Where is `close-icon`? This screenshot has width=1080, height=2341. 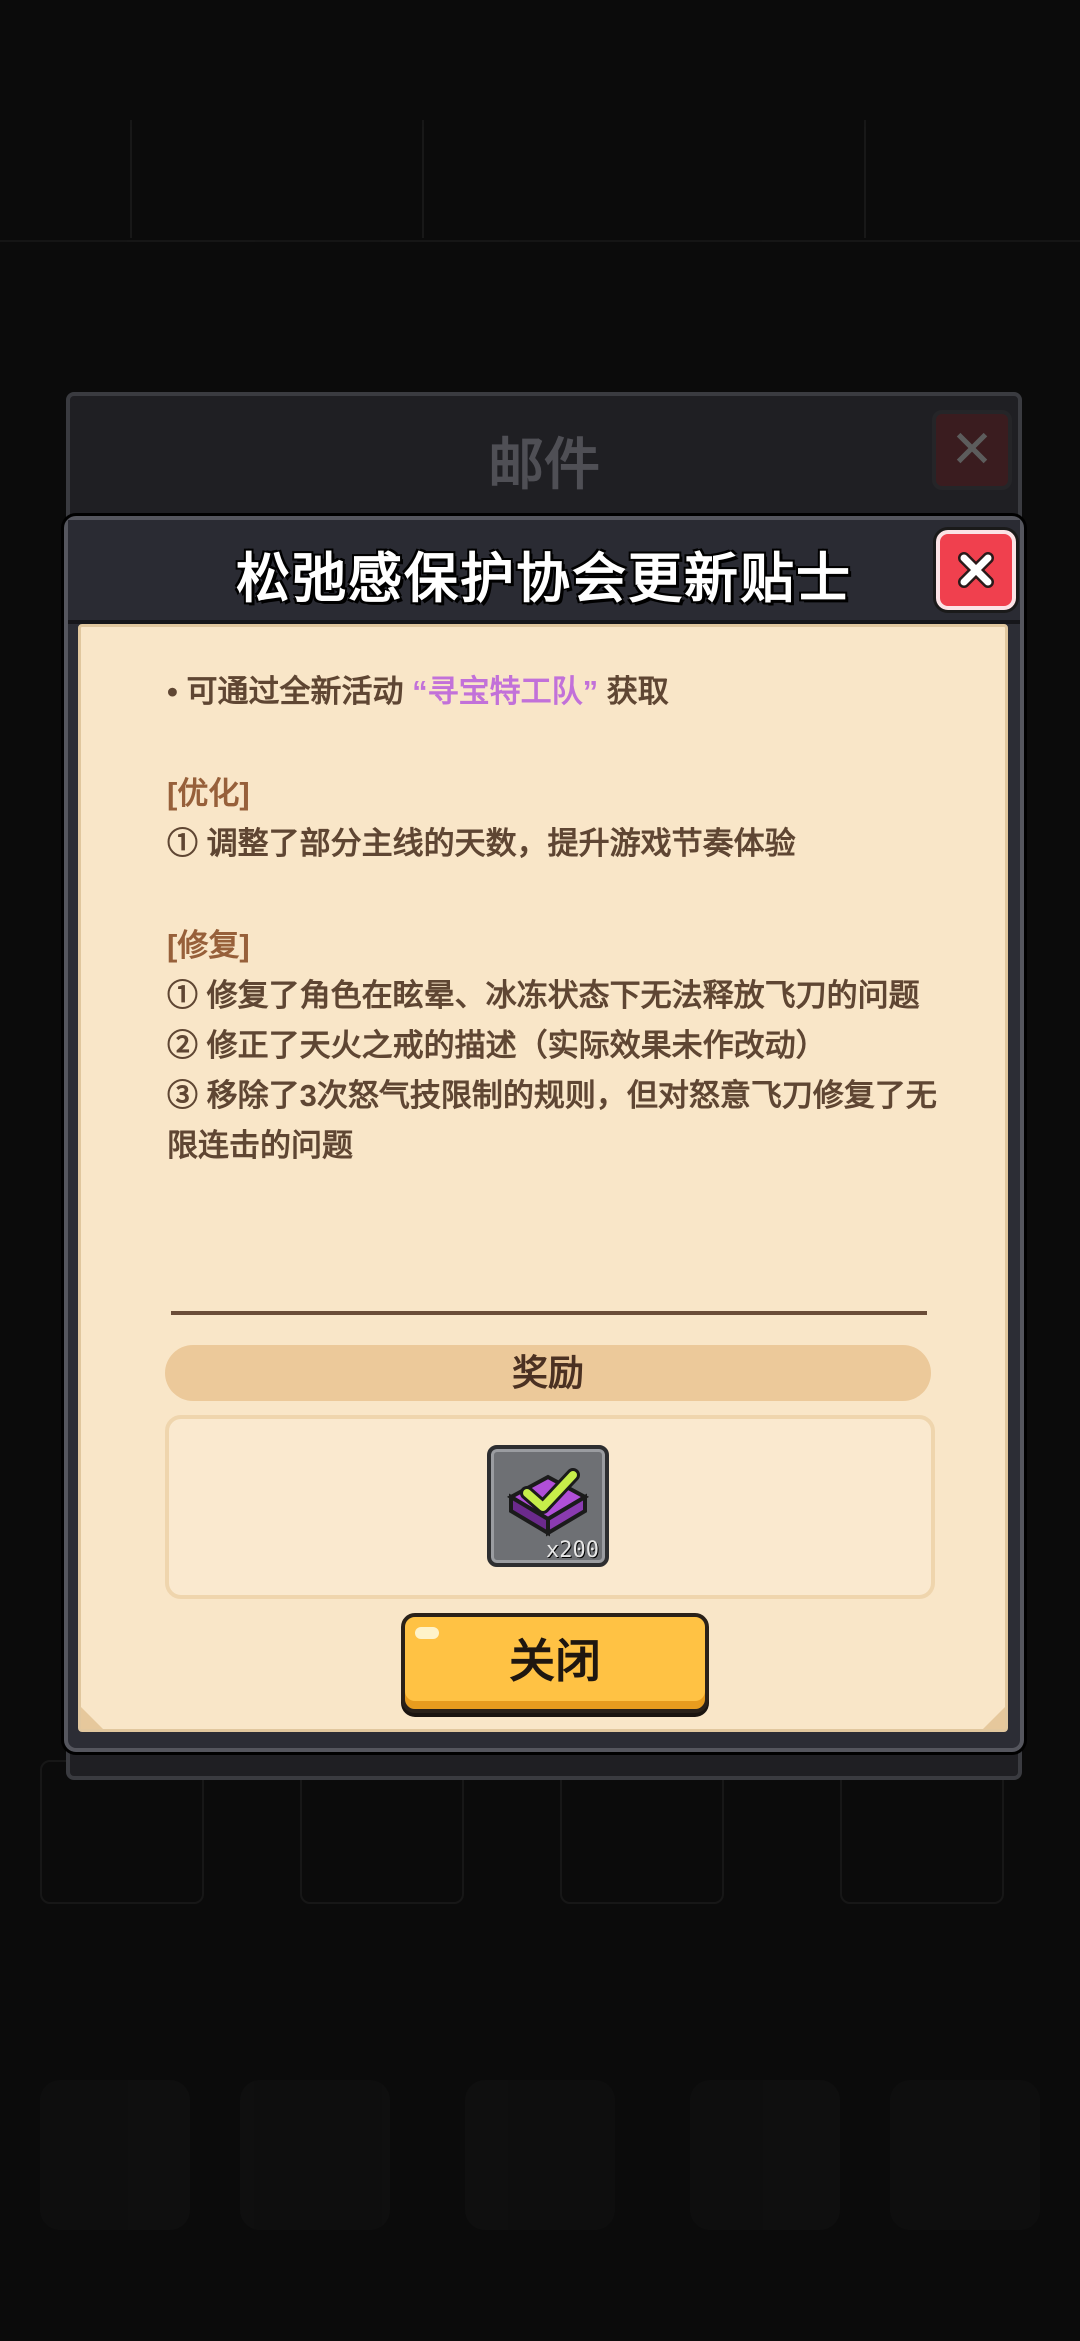
close-icon is located at coordinates (976, 570).